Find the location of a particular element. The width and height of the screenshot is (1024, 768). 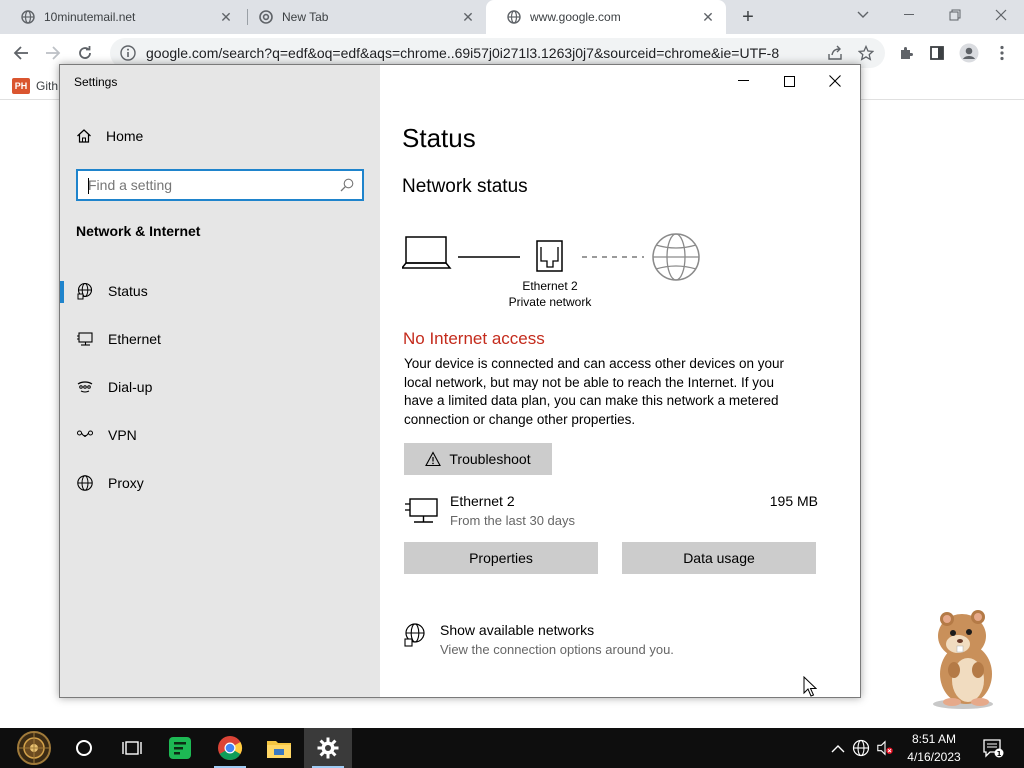

task-view-button is located at coordinates (132, 748).